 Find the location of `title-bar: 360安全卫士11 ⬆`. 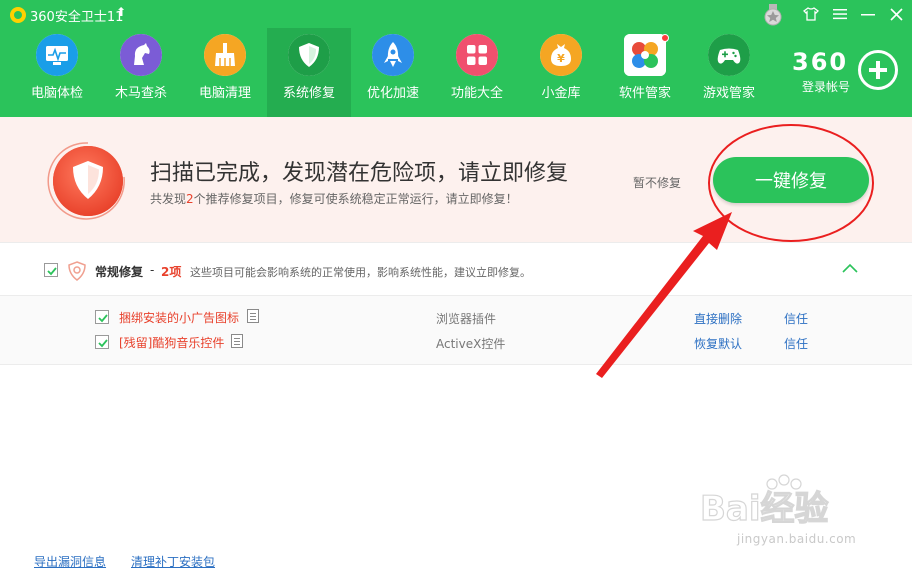

title-bar: 360安全卫士11 ⬆ is located at coordinates (456, 14).